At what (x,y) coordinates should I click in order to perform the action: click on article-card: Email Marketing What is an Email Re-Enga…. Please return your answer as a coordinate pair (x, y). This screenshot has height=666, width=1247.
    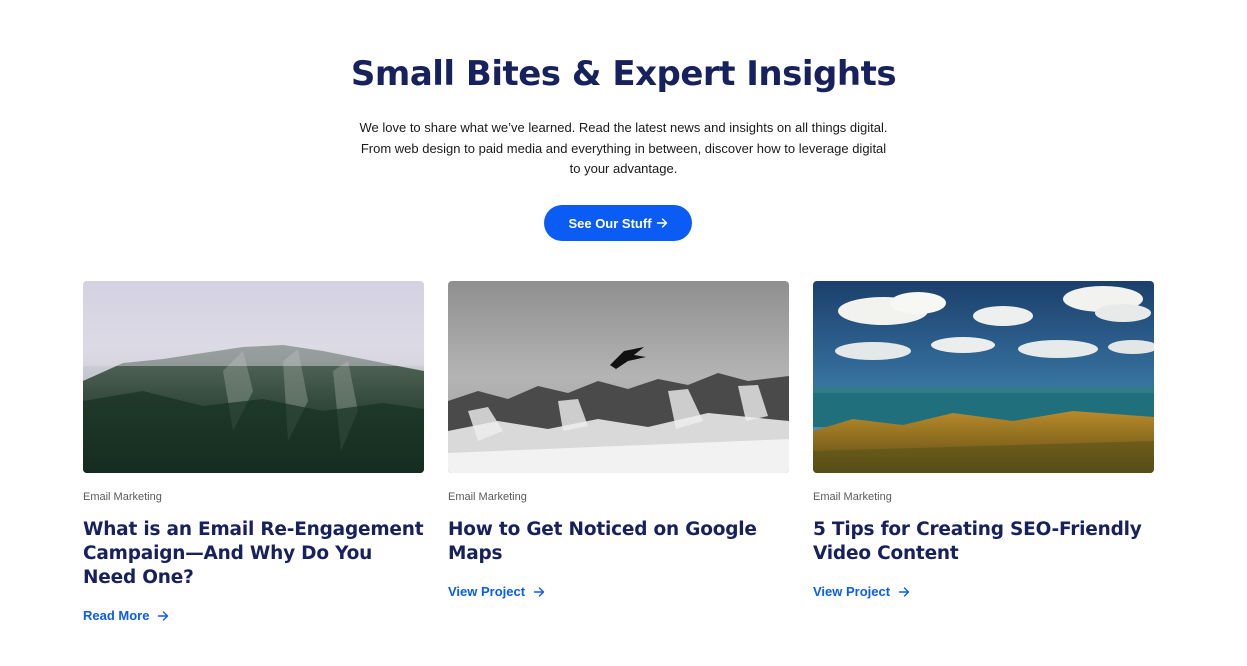
    Looking at the image, I should click on (253, 452).